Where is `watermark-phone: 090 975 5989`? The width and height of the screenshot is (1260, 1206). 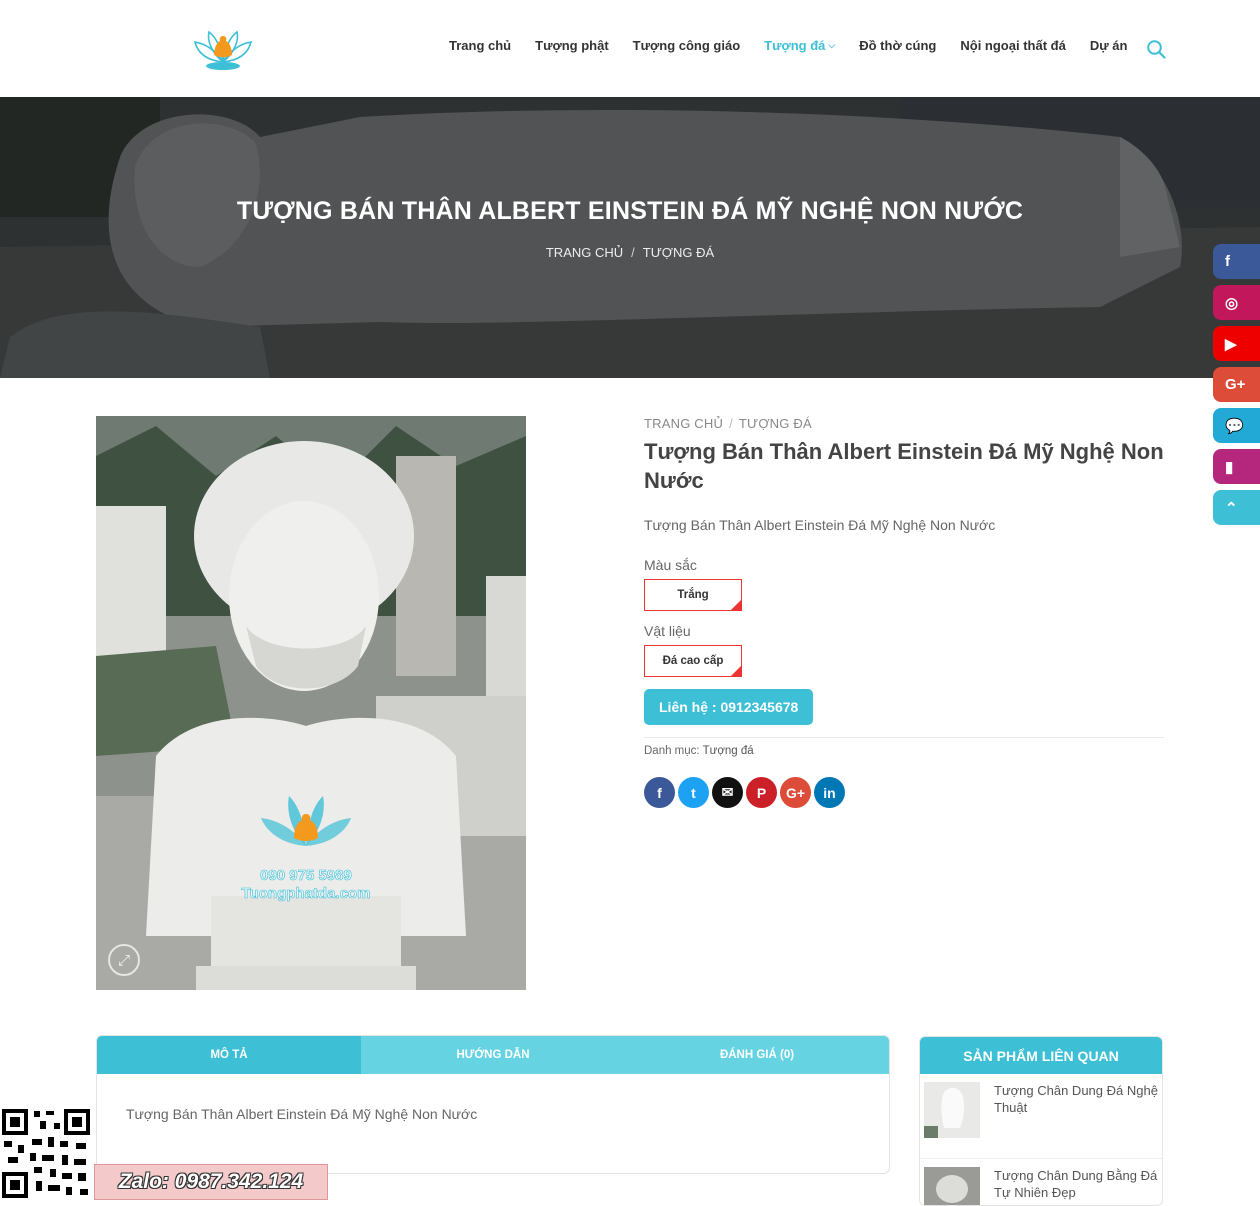
watermark-phone: 090 975 5989 is located at coordinates (306, 875).